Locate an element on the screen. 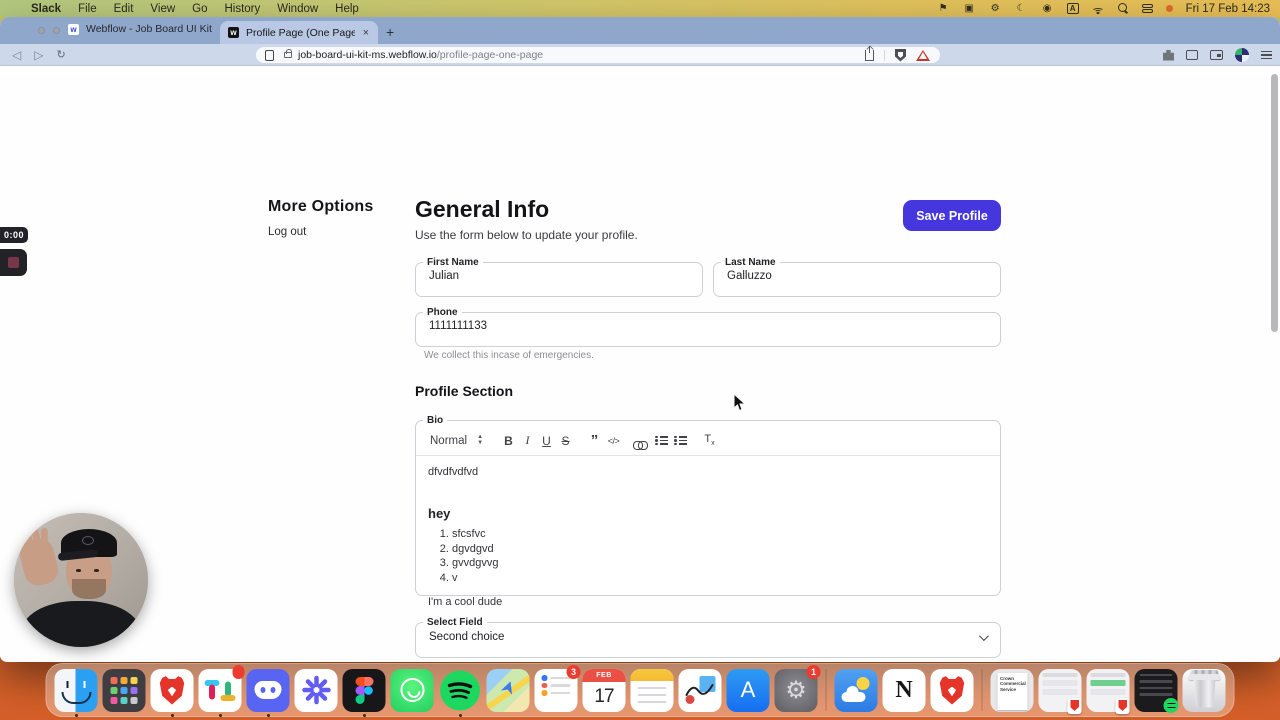 The image size is (1280, 720). minimize-window-button is located at coordinates (56, 30).